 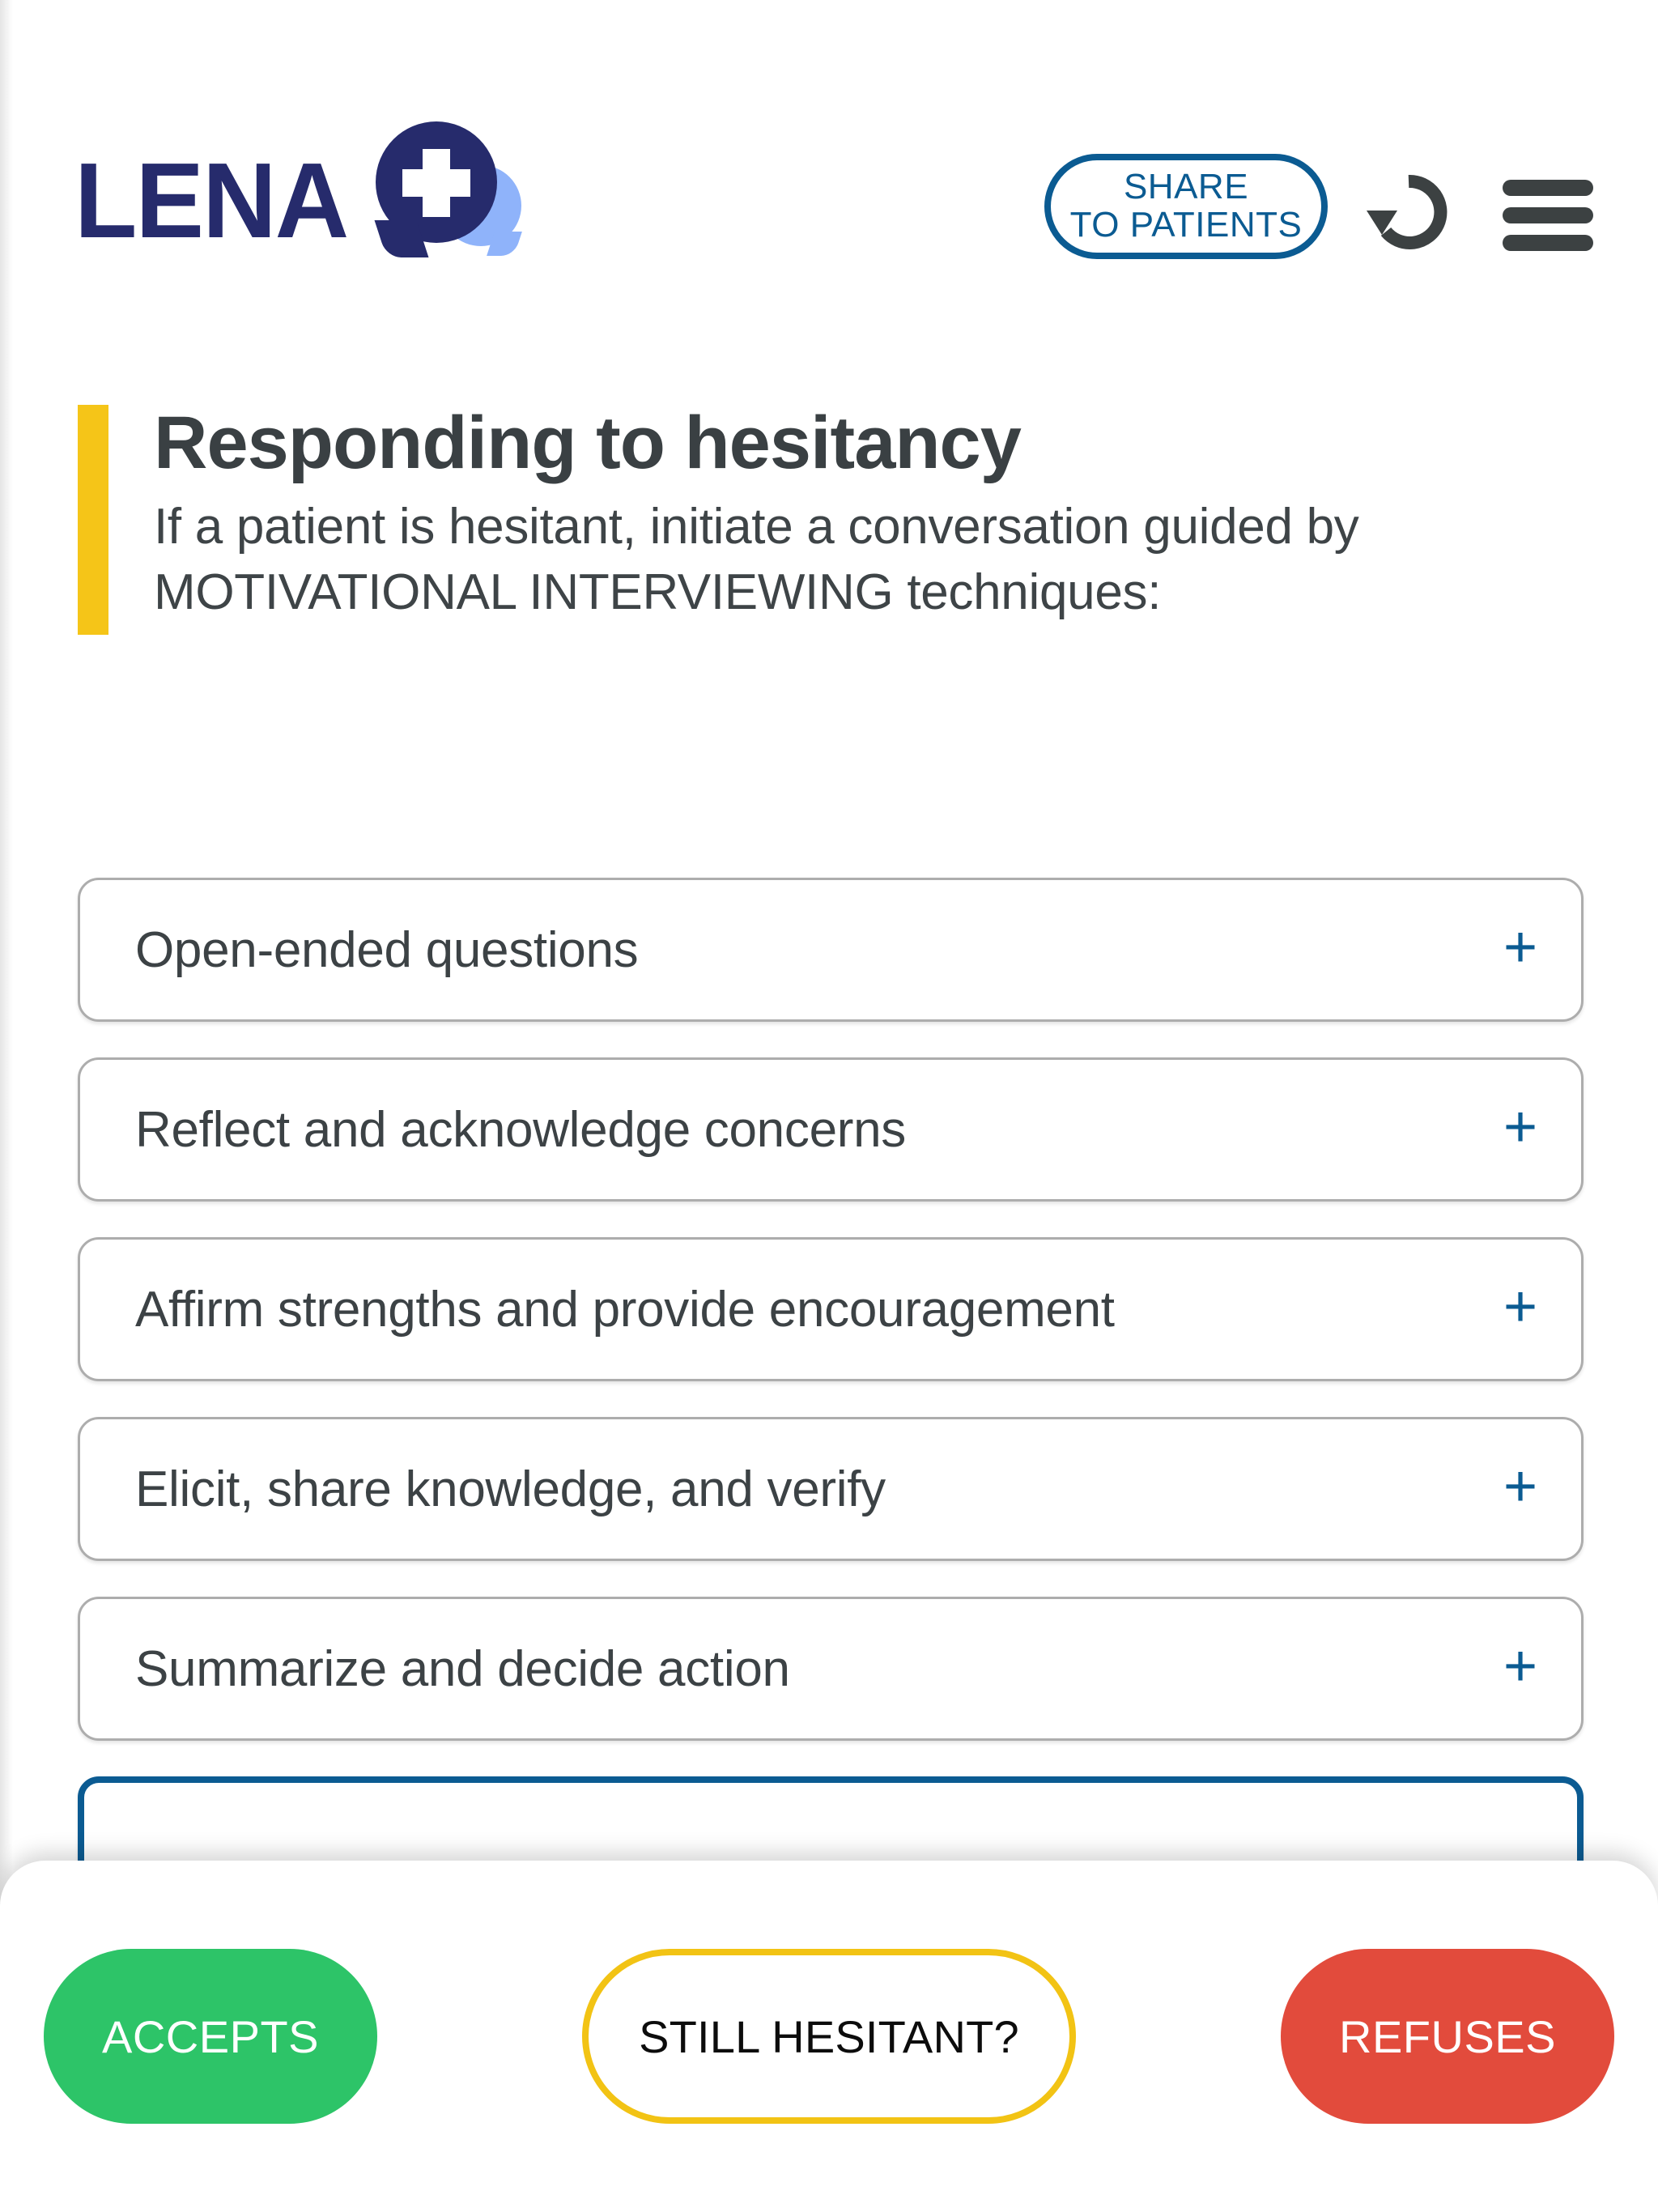 I want to click on menu-button, so click(x=1548, y=215).